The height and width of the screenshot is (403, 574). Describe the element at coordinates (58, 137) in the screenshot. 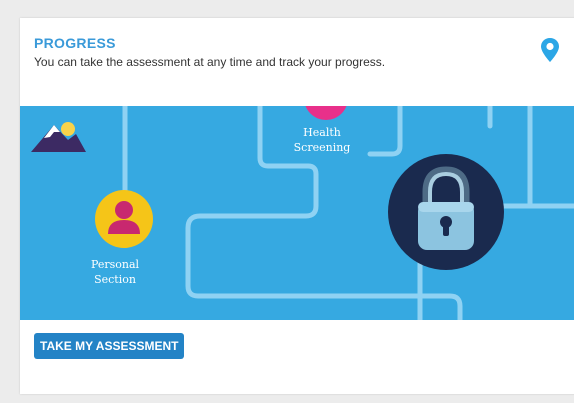

I see `mountain-sun-icon` at that location.